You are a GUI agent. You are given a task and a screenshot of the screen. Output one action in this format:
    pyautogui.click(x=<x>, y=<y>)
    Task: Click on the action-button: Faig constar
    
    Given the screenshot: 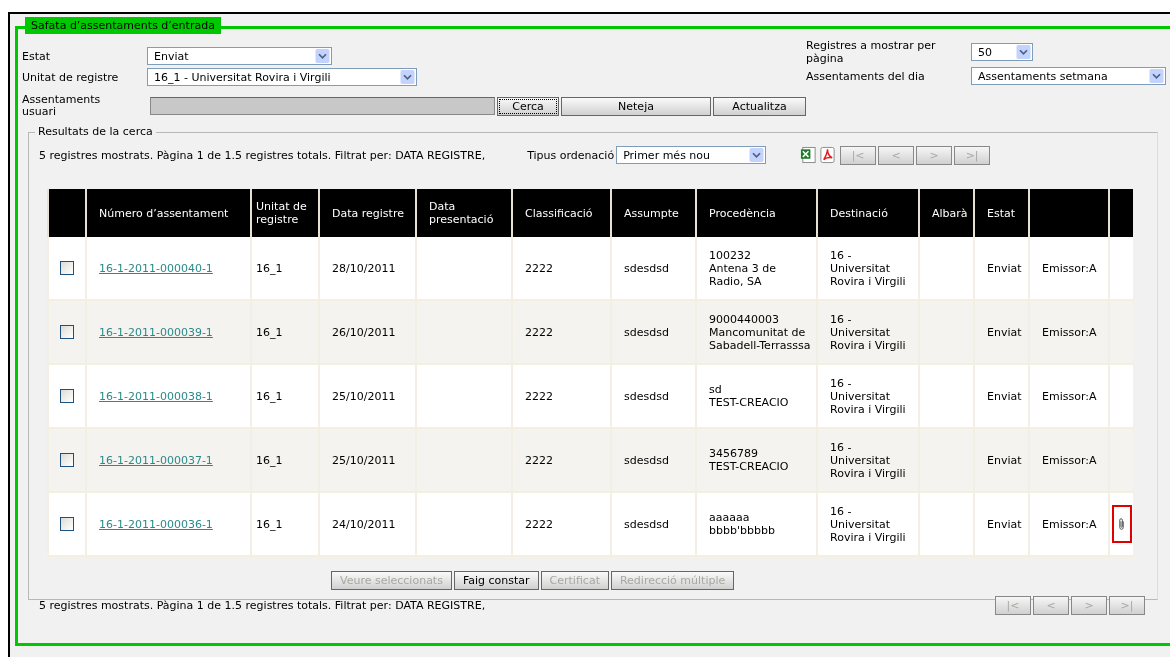 What is the action you would take?
    pyautogui.click(x=496, y=580)
    